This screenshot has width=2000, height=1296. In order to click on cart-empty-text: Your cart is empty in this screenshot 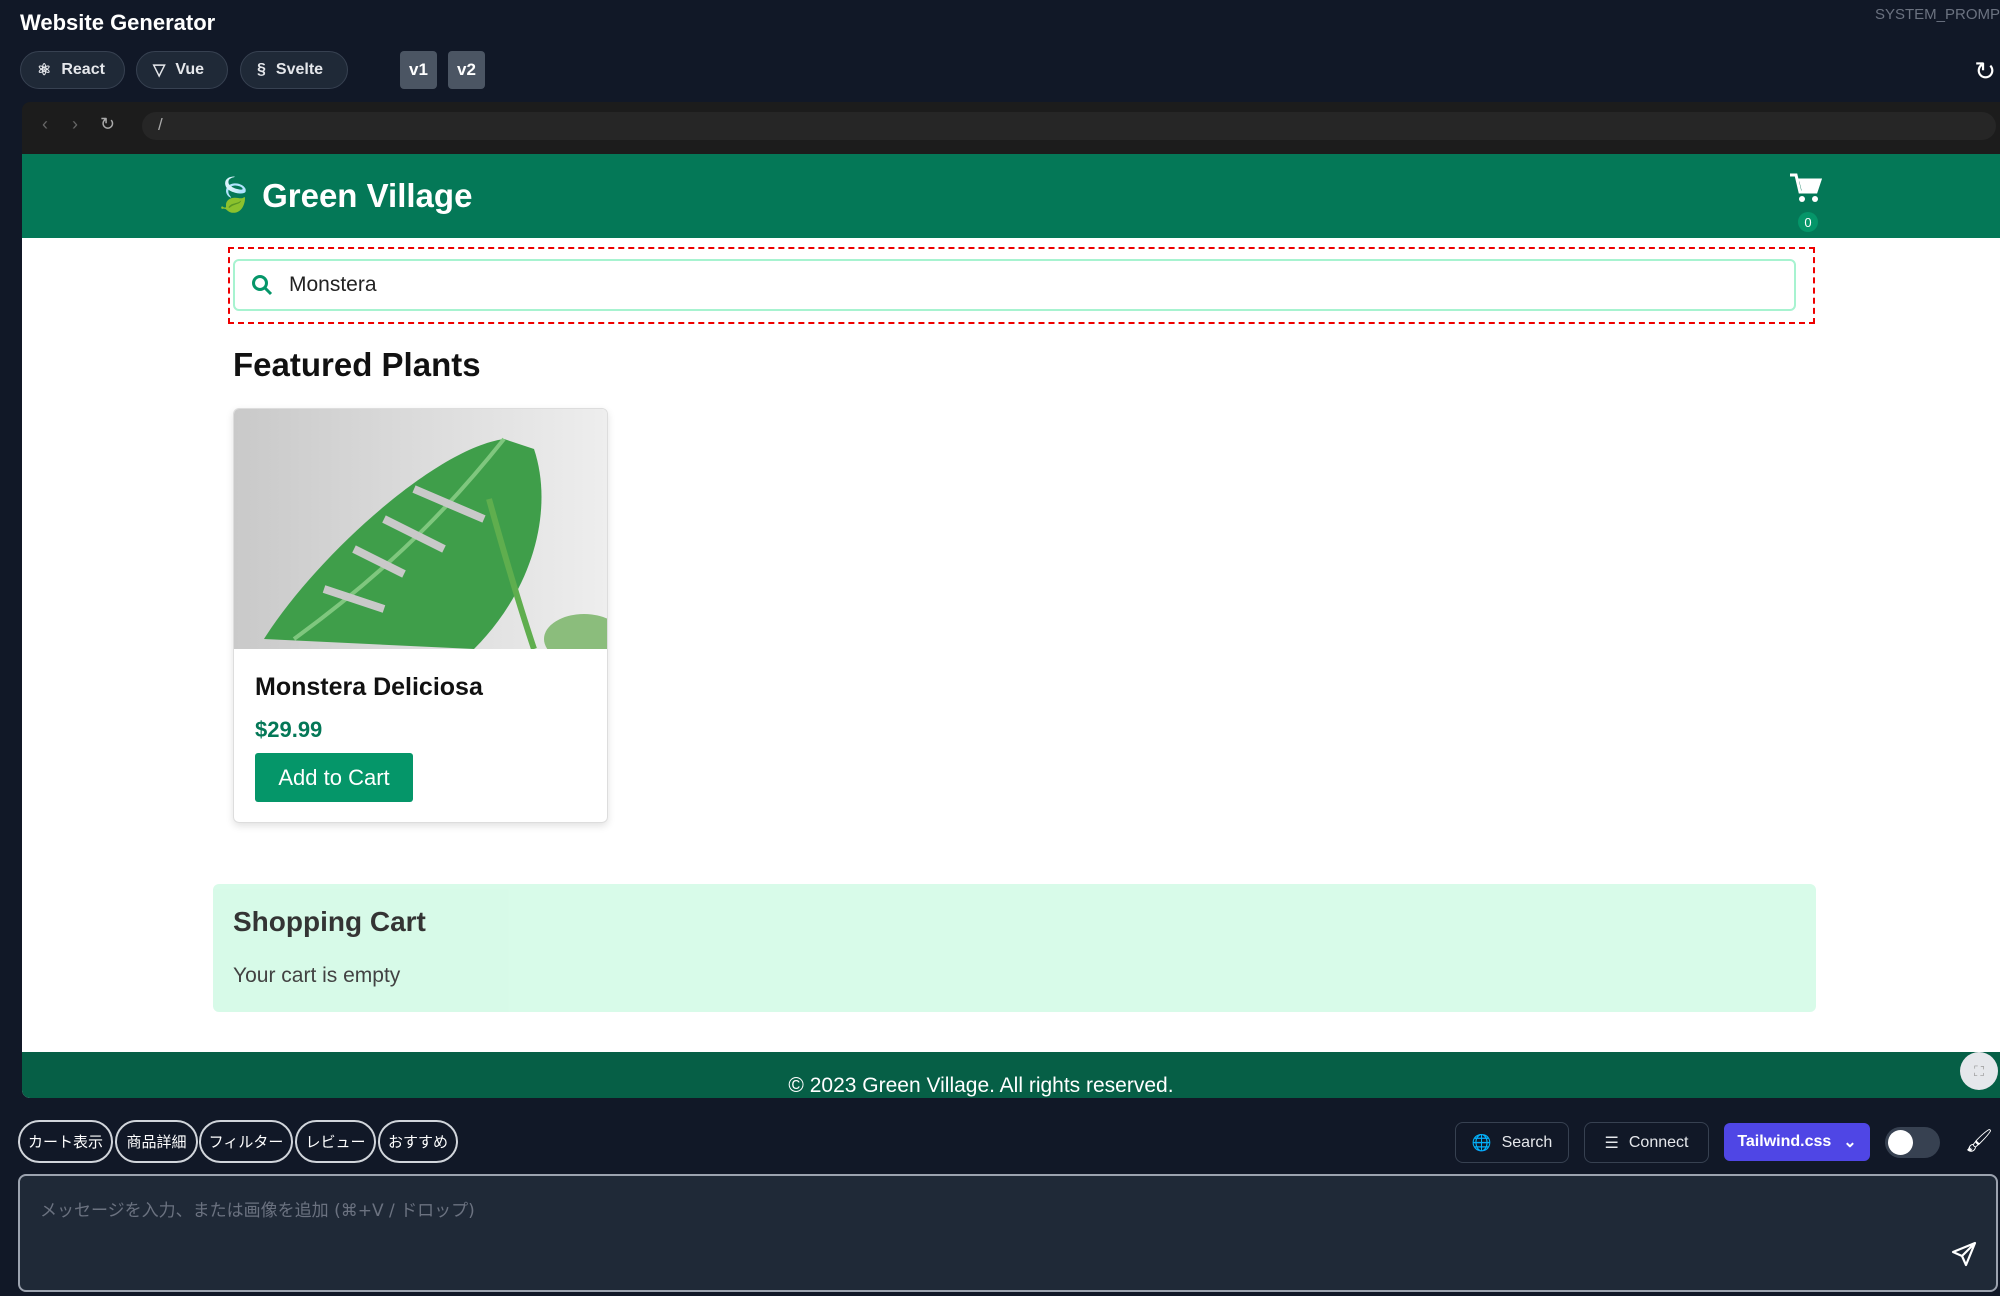, I will do `click(317, 975)`.